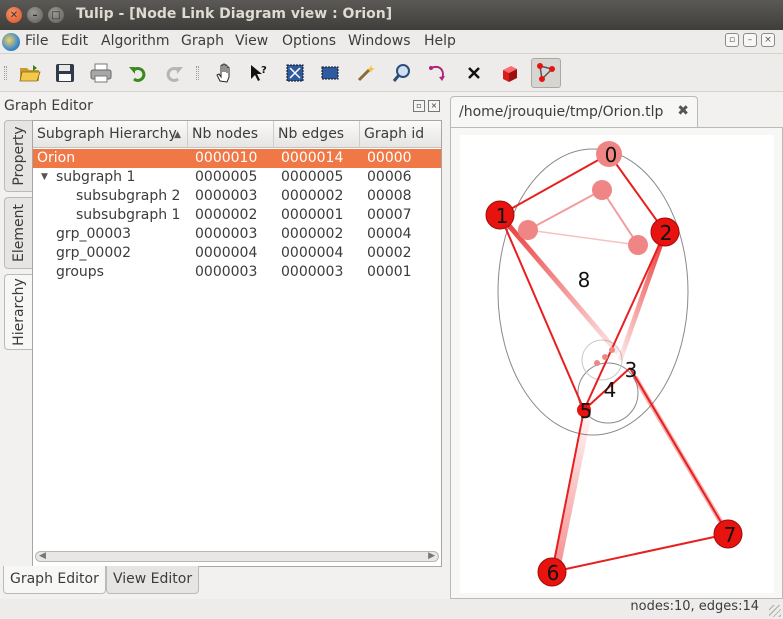  I want to click on sort-ascending-icon: ▲, so click(177, 135).